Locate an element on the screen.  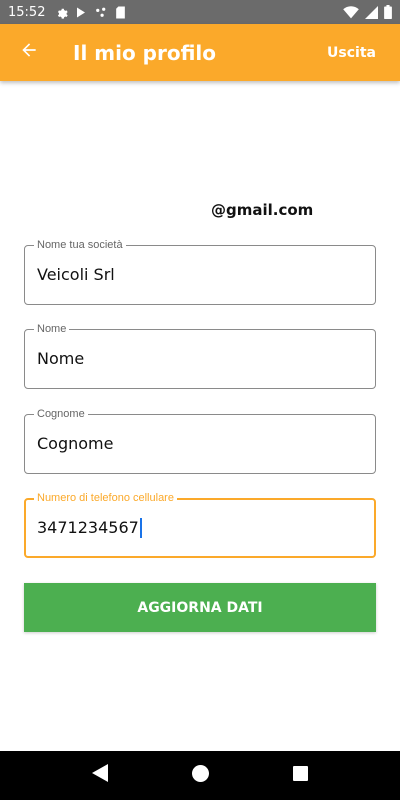
status-bar: 15:52 is located at coordinates (200, 12).